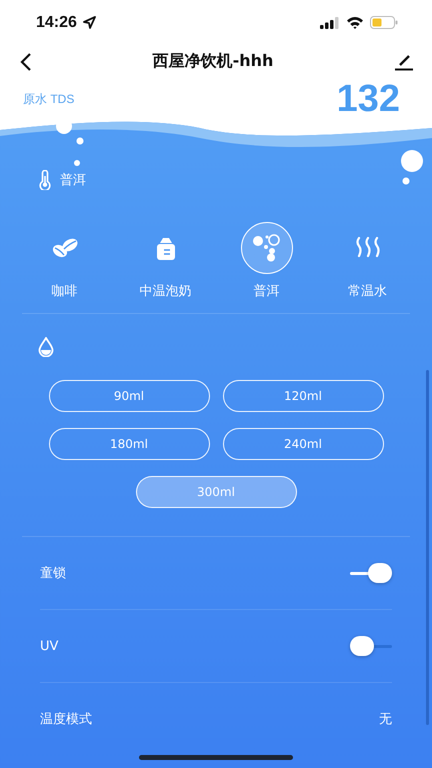 This screenshot has width=432, height=768. What do you see at coordinates (49, 646) in the screenshot?
I see `setting-label: UV` at bounding box center [49, 646].